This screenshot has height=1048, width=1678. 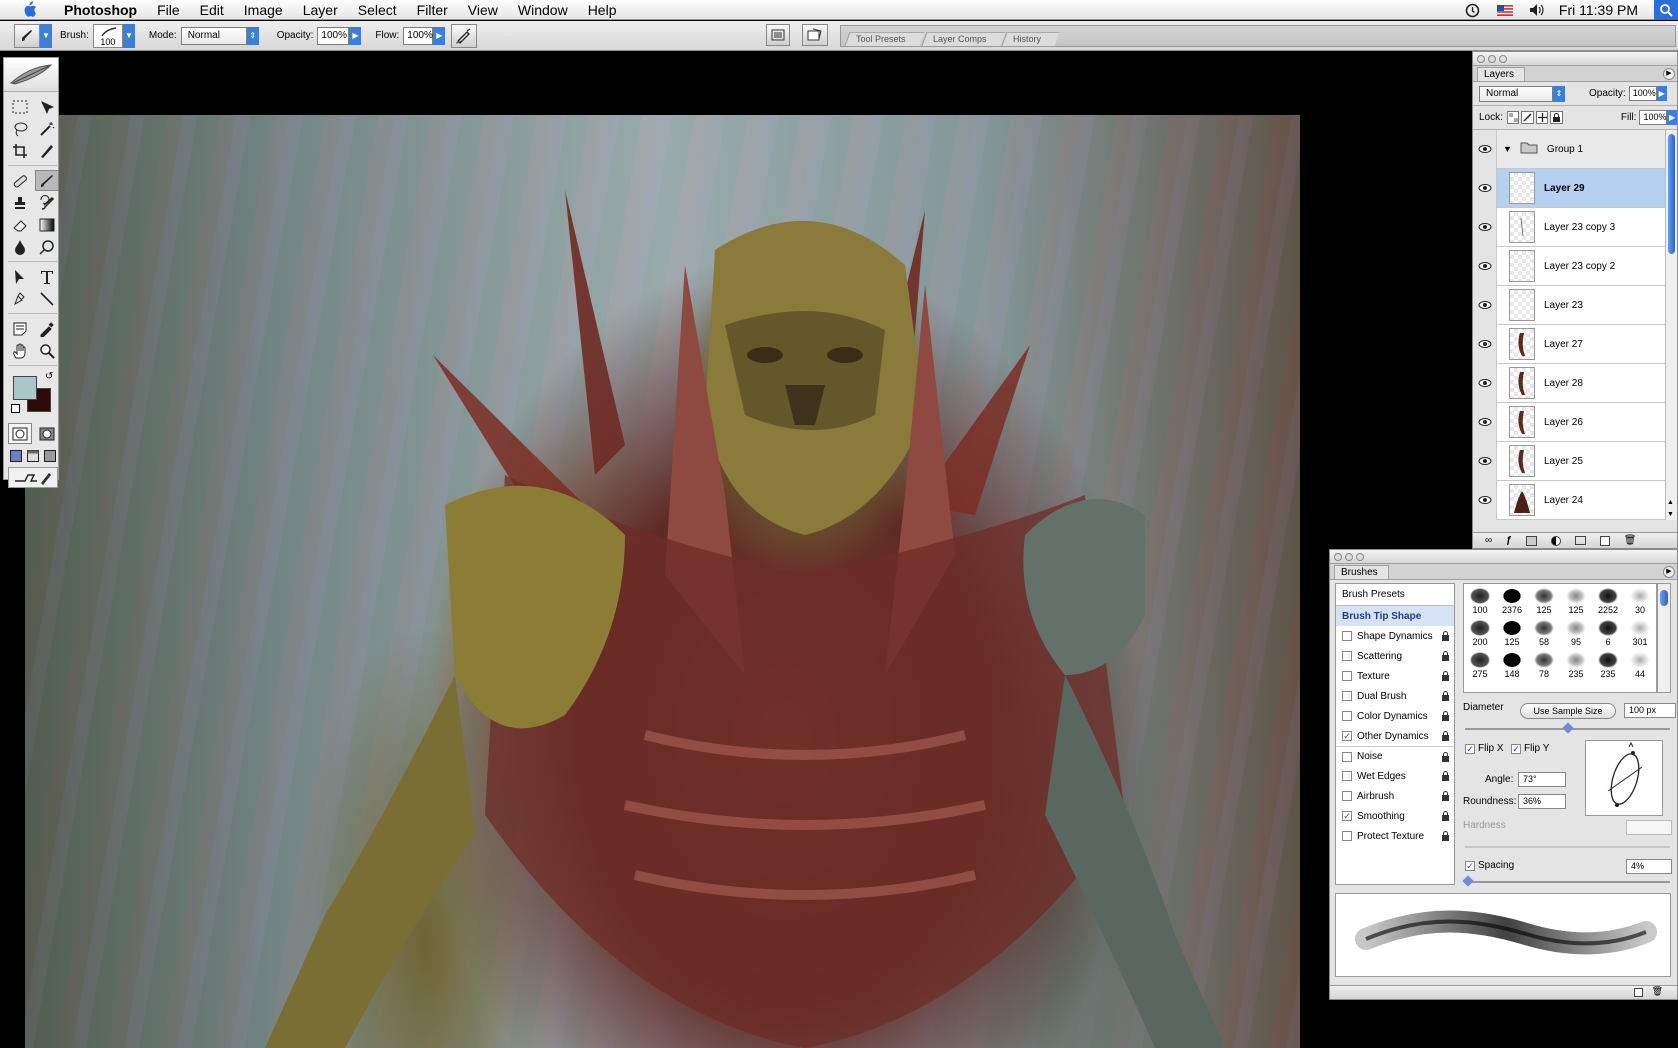 I want to click on marquee-tool, so click(x=20, y=106).